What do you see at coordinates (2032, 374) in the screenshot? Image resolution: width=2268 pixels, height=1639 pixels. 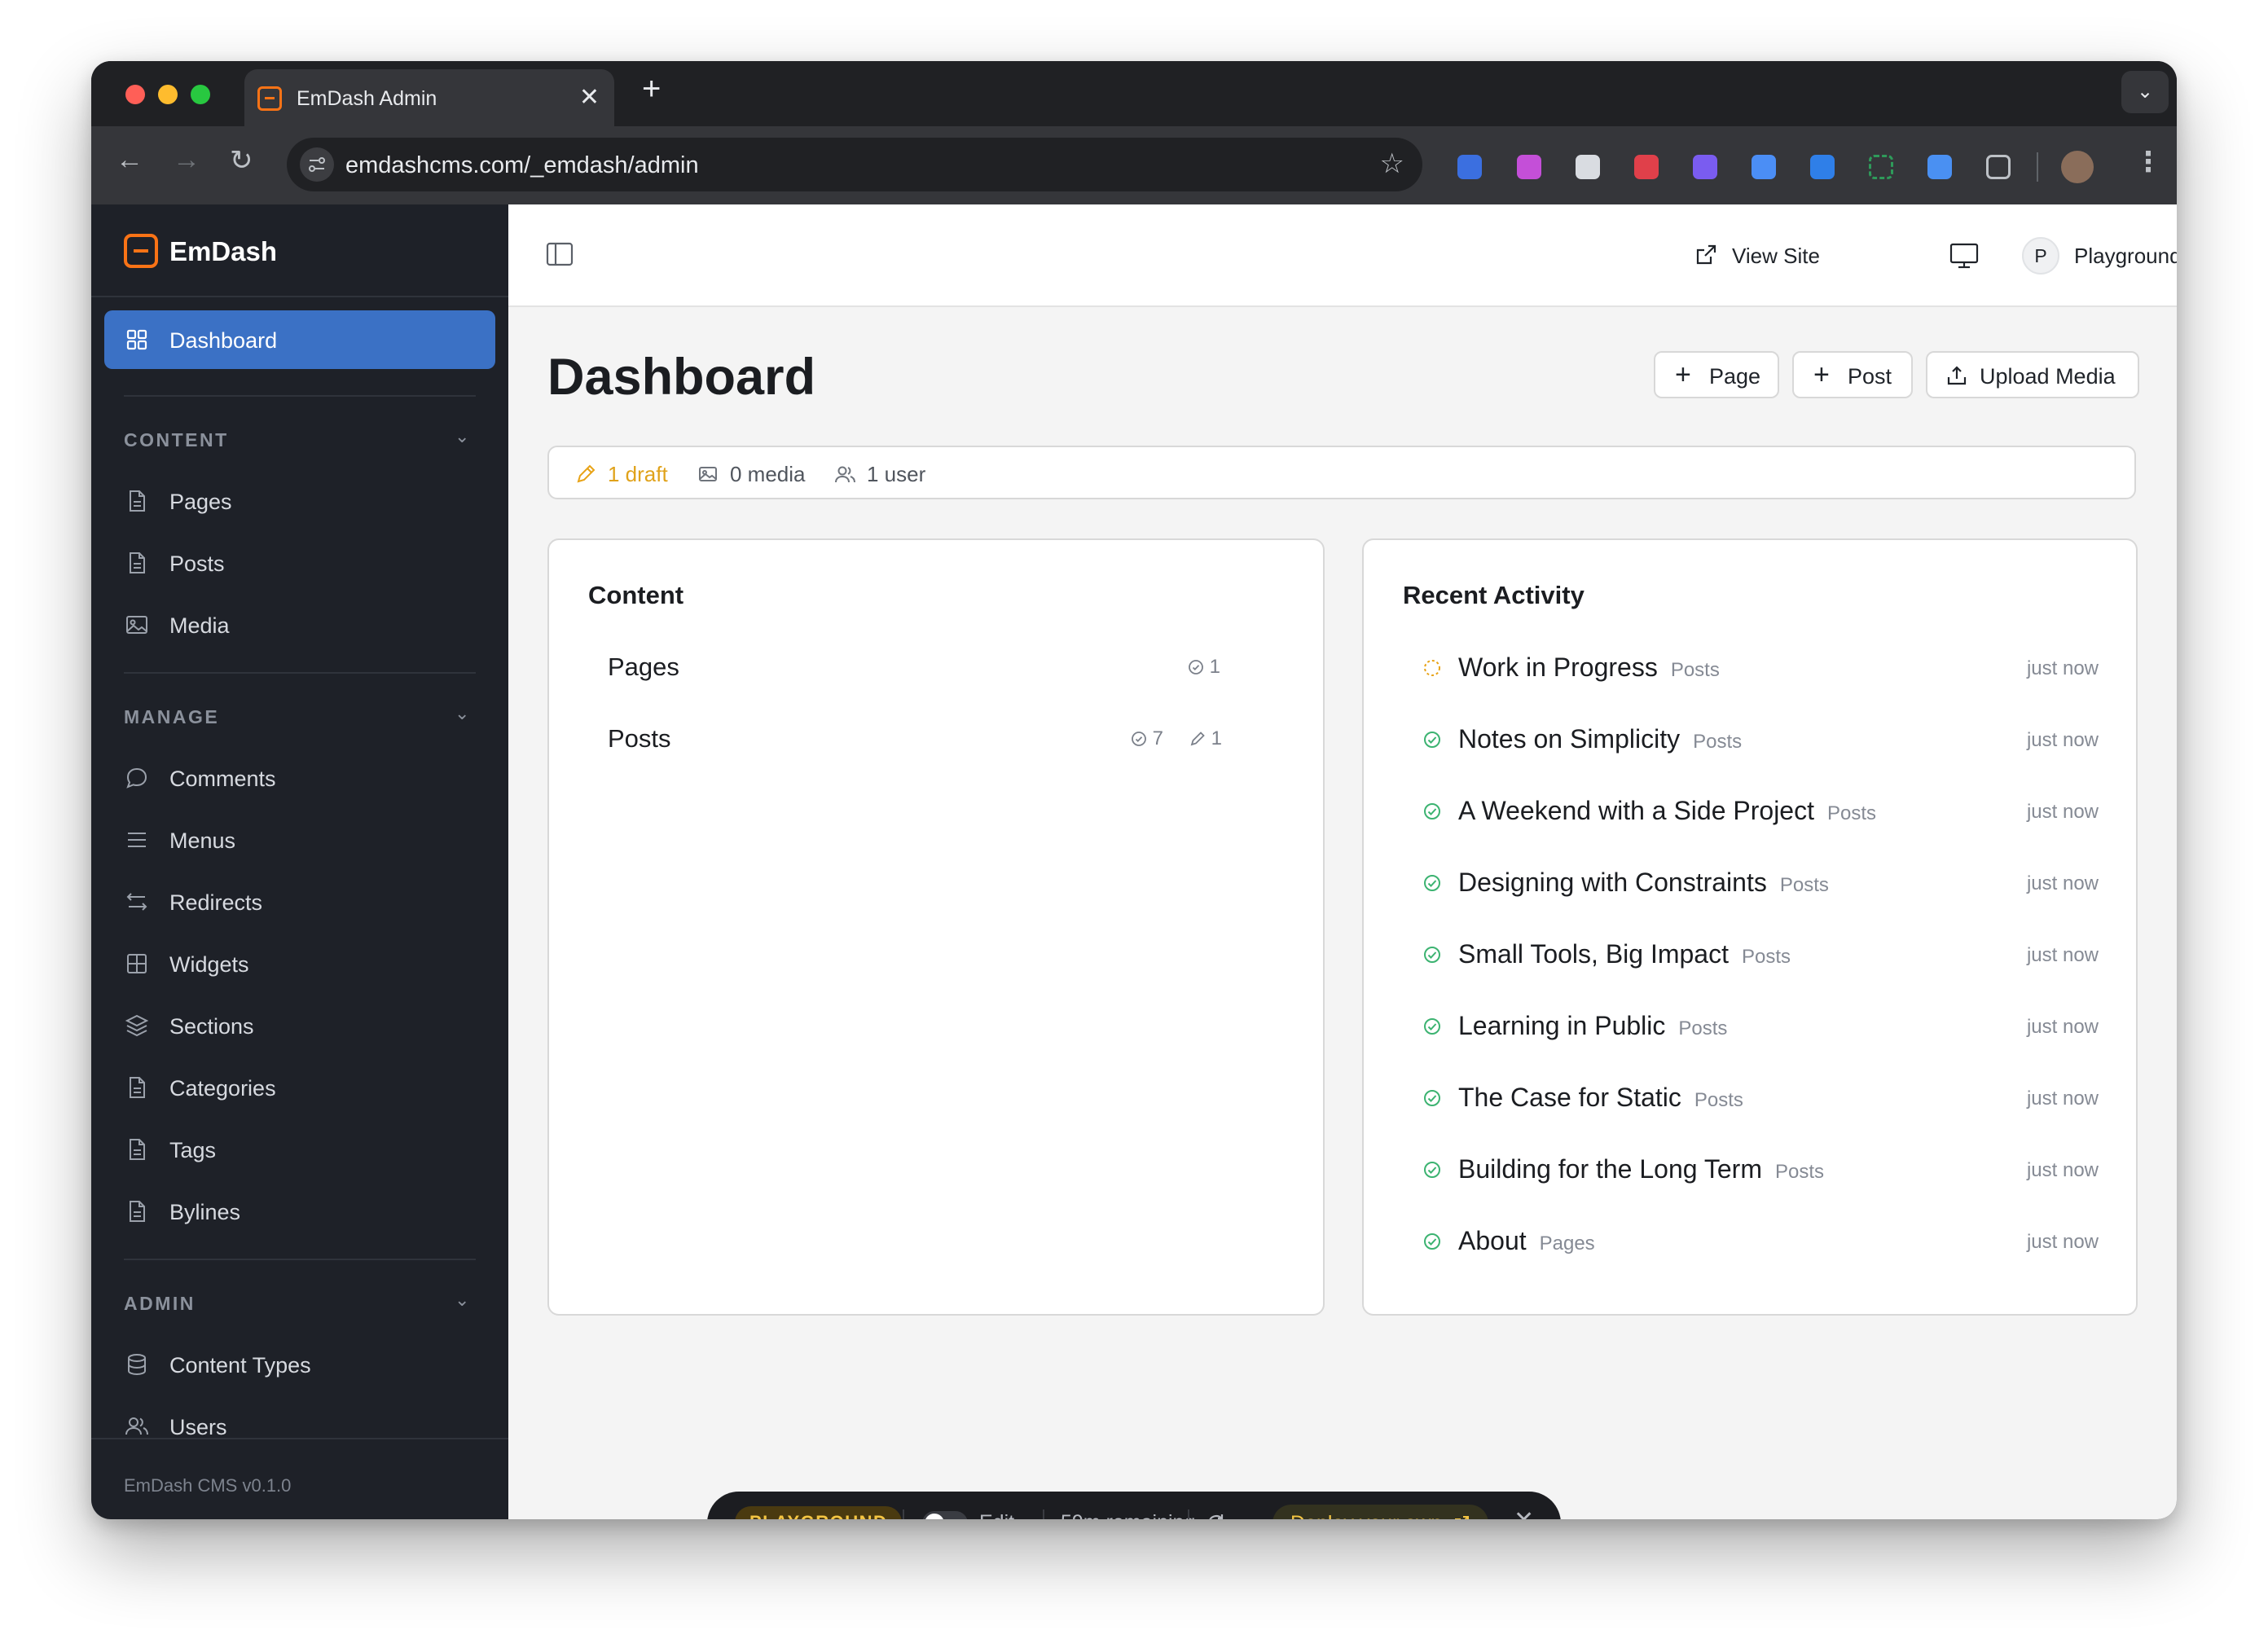 I see `upload-media-button: Upload Media` at bounding box center [2032, 374].